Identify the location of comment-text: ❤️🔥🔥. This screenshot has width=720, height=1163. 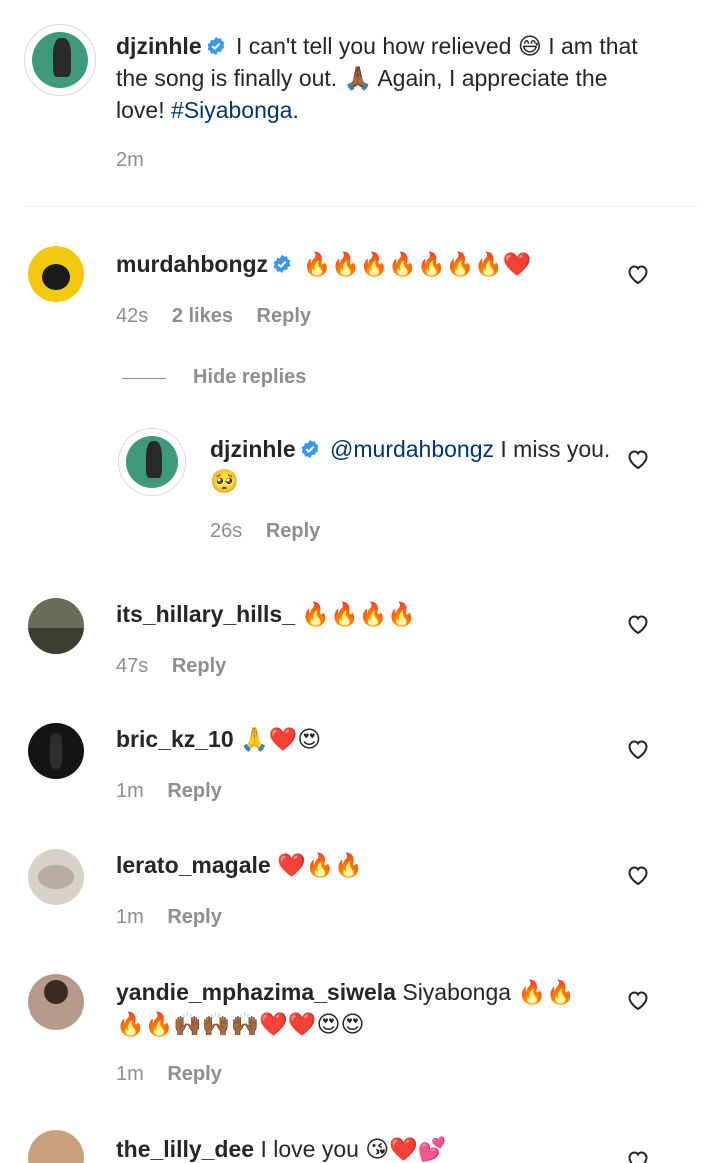
(320, 865).